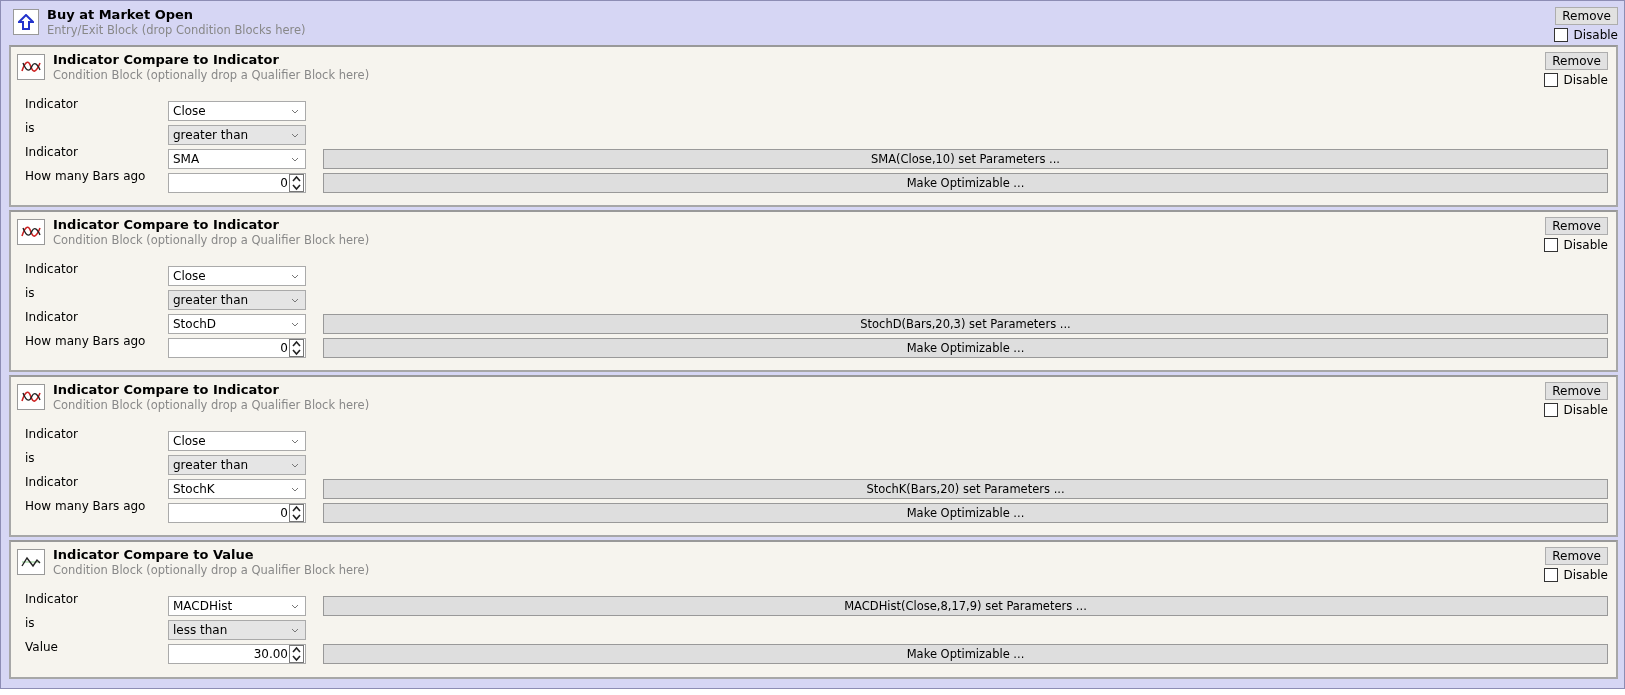 This screenshot has width=1625, height=695. I want to click on block-title: Indicator Compare to Value, so click(154, 554).